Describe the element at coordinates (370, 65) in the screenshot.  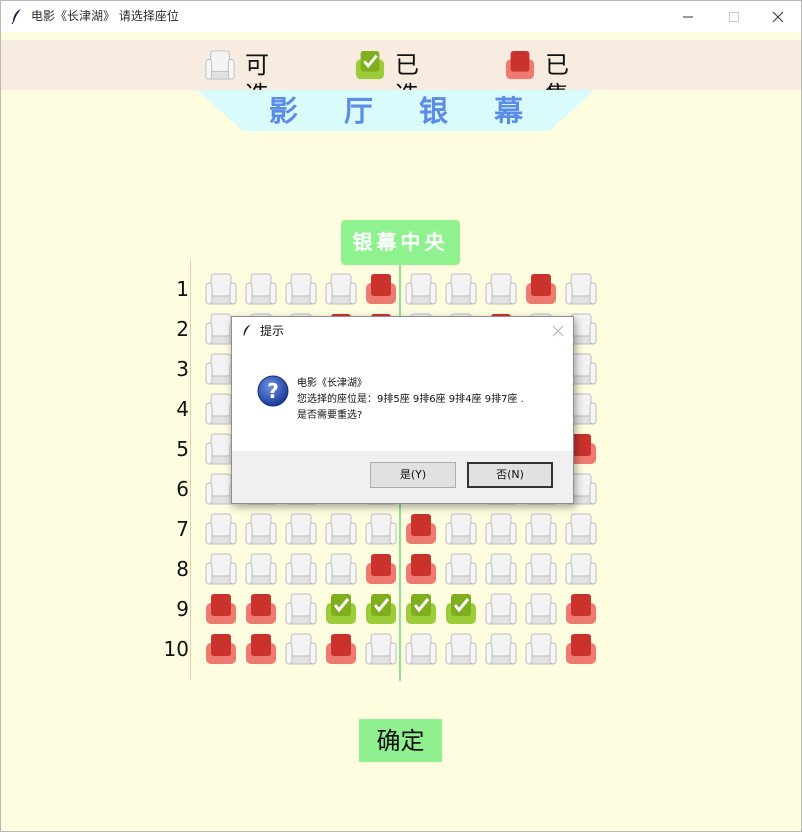
I see `selected-seat-icon` at that location.